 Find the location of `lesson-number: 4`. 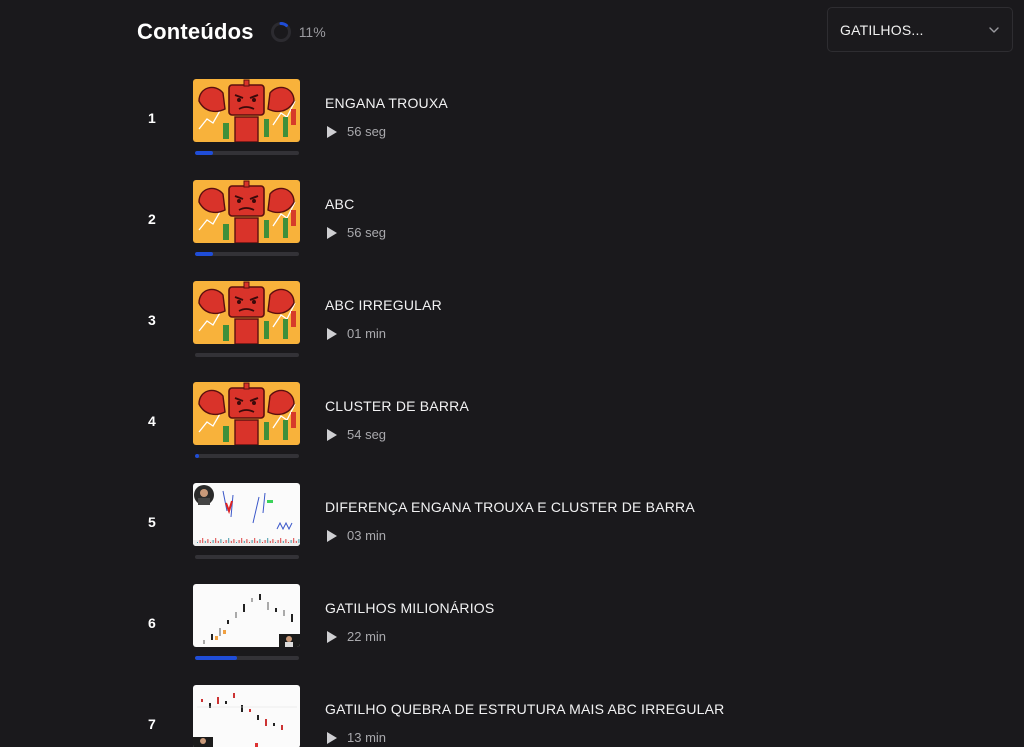

lesson-number: 4 is located at coordinates (152, 421).